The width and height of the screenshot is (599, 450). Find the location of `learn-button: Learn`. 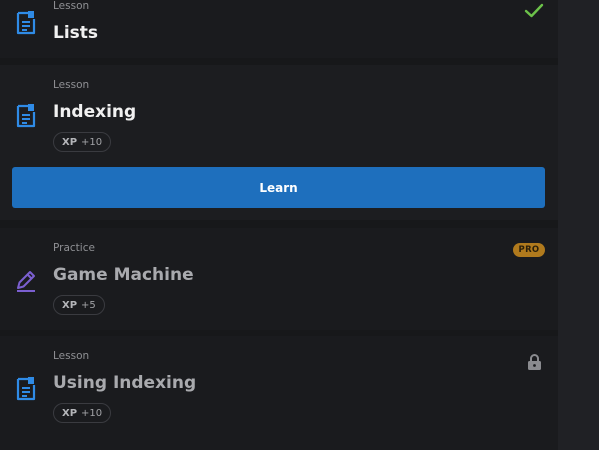

learn-button: Learn is located at coordinates (278, 187).